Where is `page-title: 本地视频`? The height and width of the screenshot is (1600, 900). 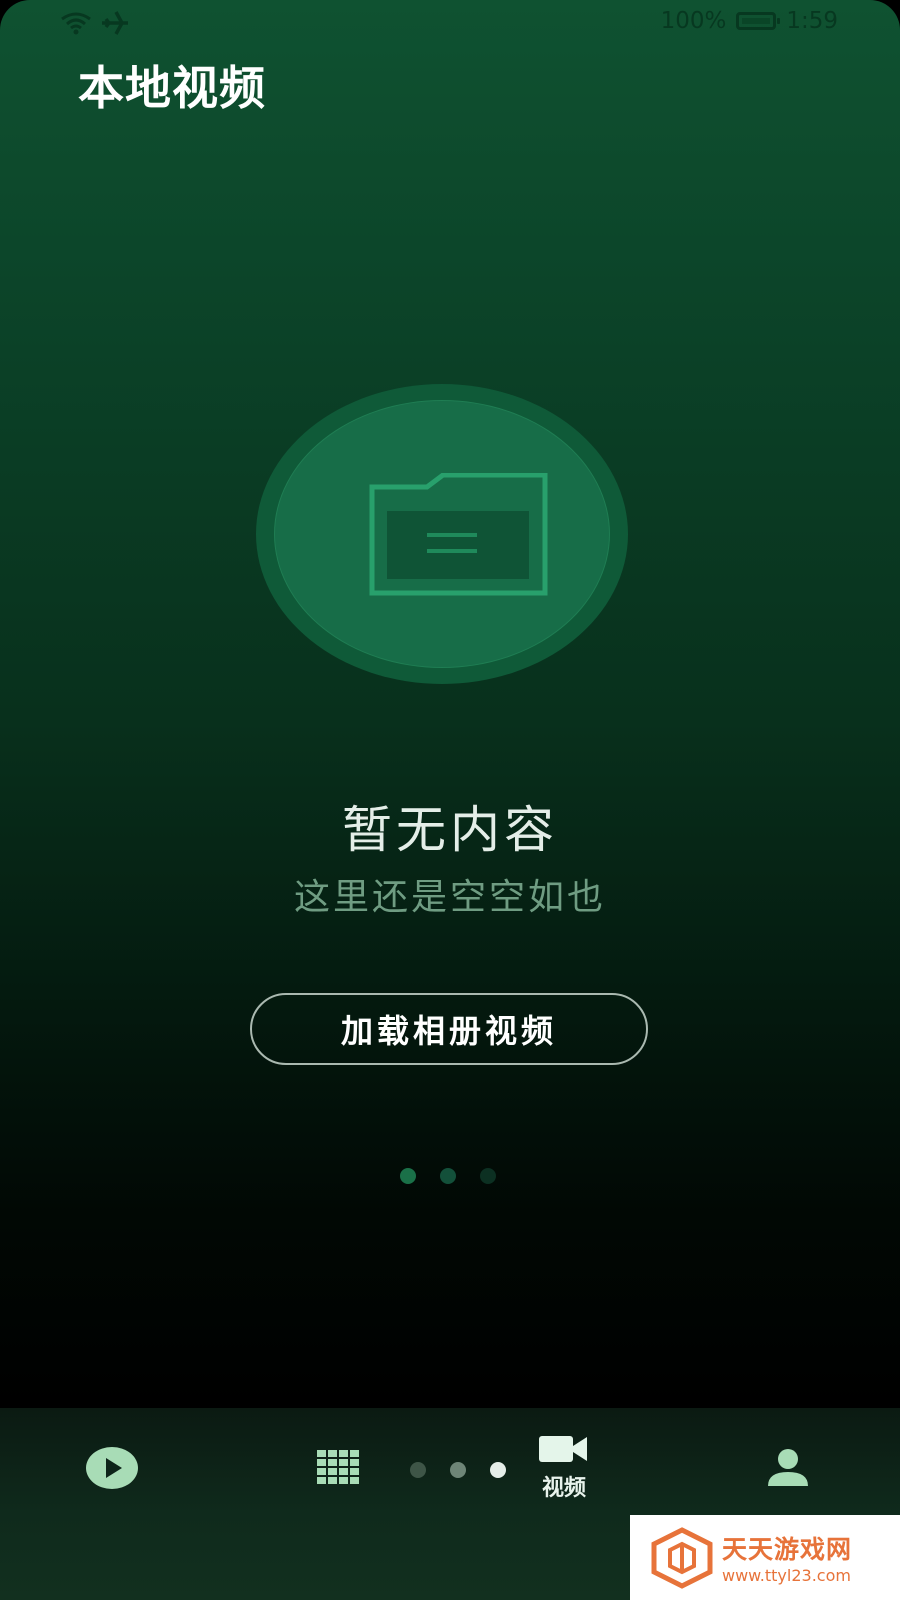 page-title: 本地视频 is located at coordinates (172, 88).